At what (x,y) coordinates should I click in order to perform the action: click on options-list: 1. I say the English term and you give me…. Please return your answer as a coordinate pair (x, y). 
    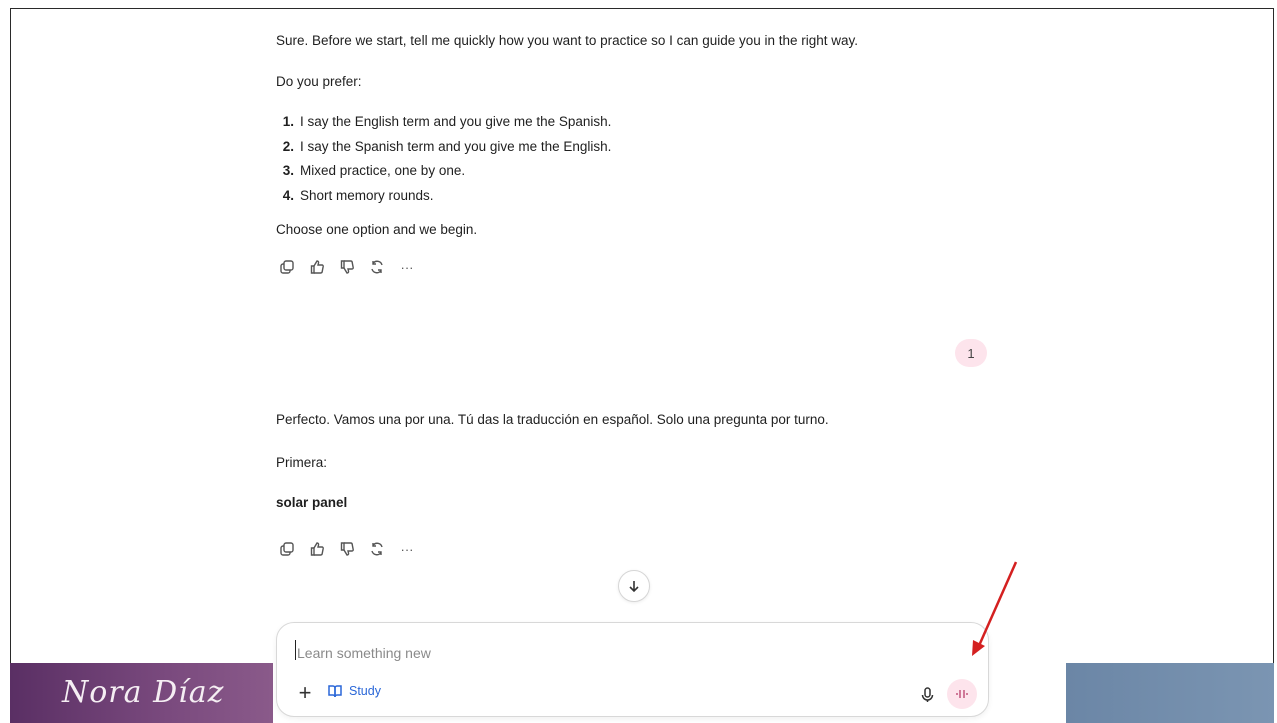
    Looking at the image, I should click on (444, 159).